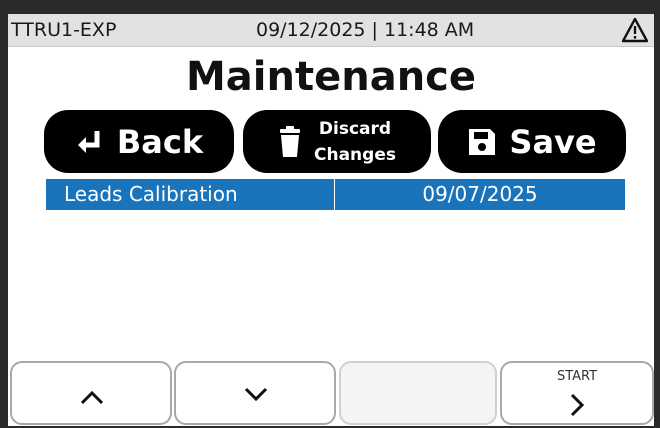 The image size is (660, 428). What do you see at coordinates (577, 405) in the screenshot?
I see `chevron-right-icon` at bounding box center [577, 405].